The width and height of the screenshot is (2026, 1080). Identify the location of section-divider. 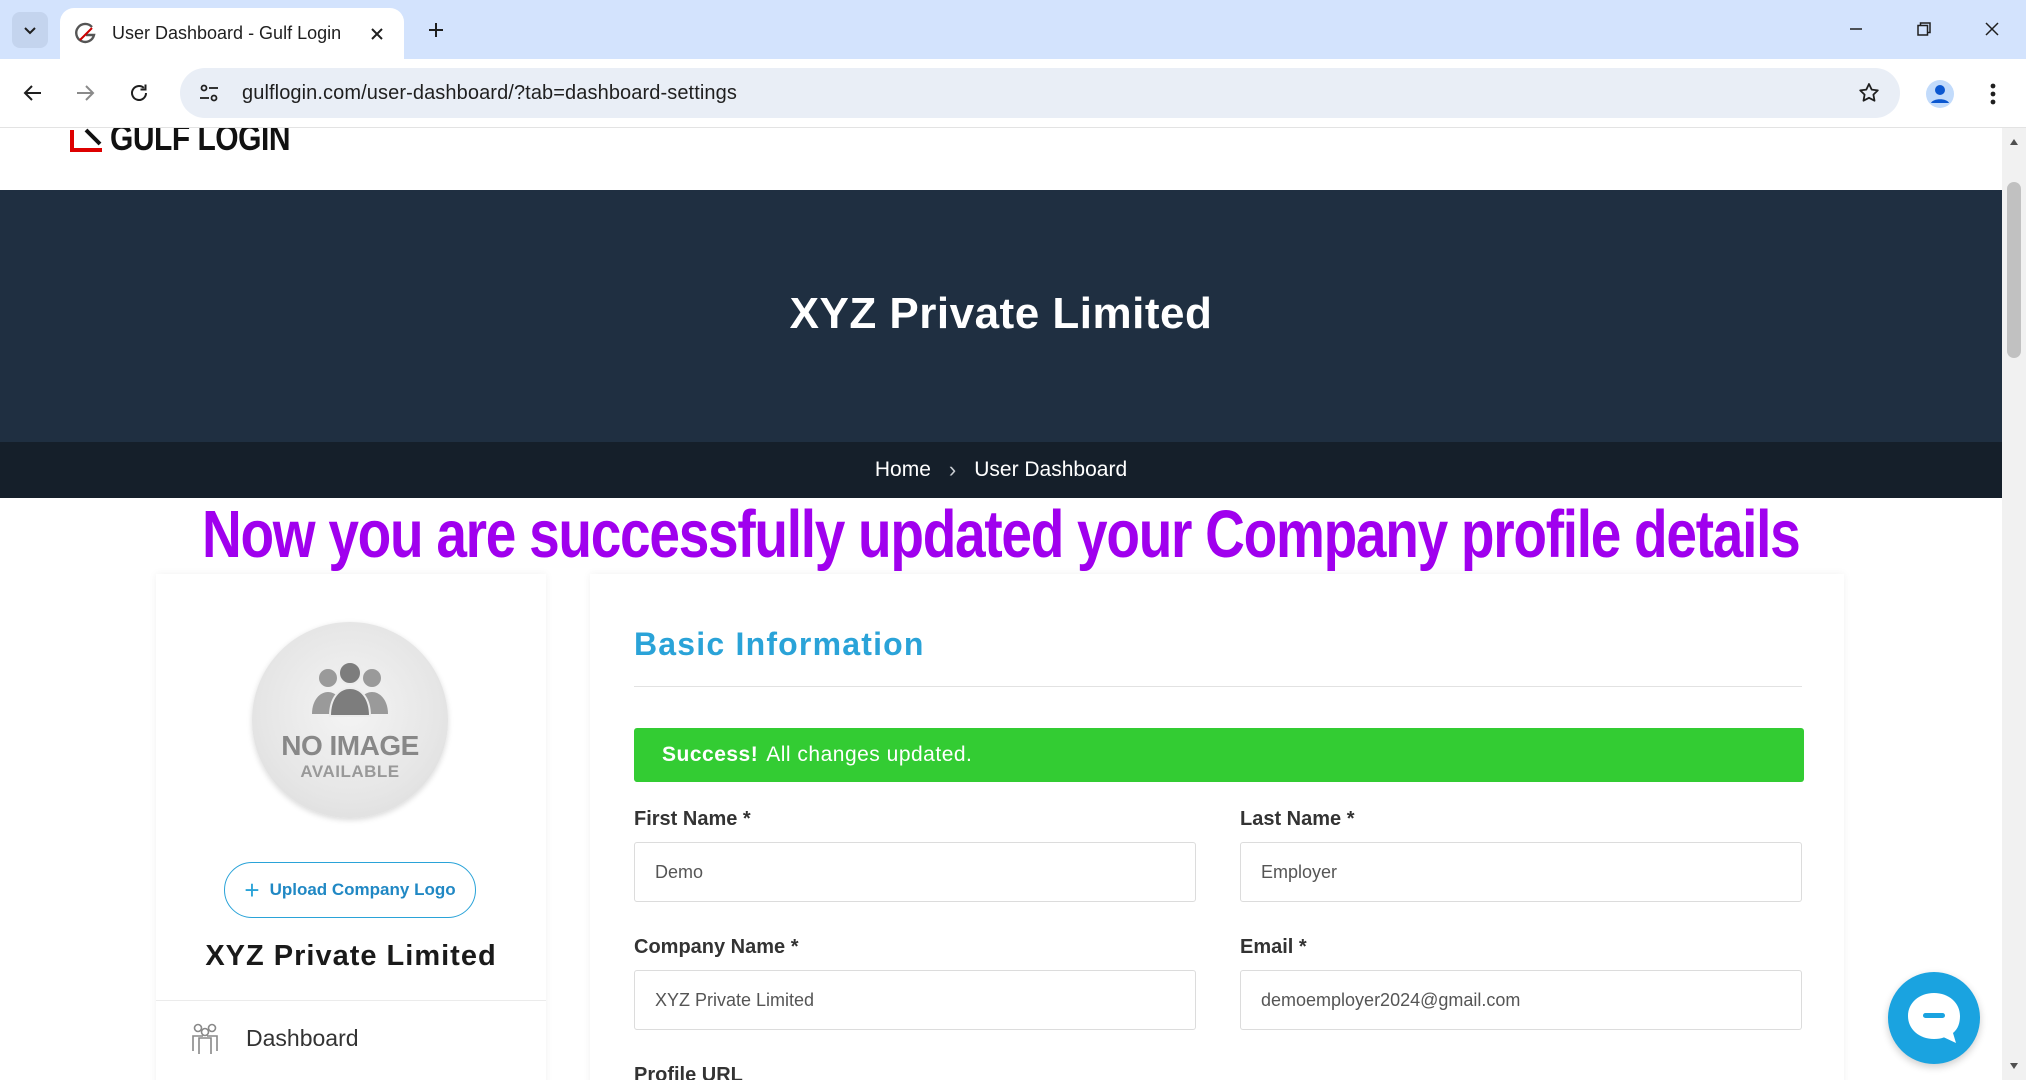
(1218, 686).